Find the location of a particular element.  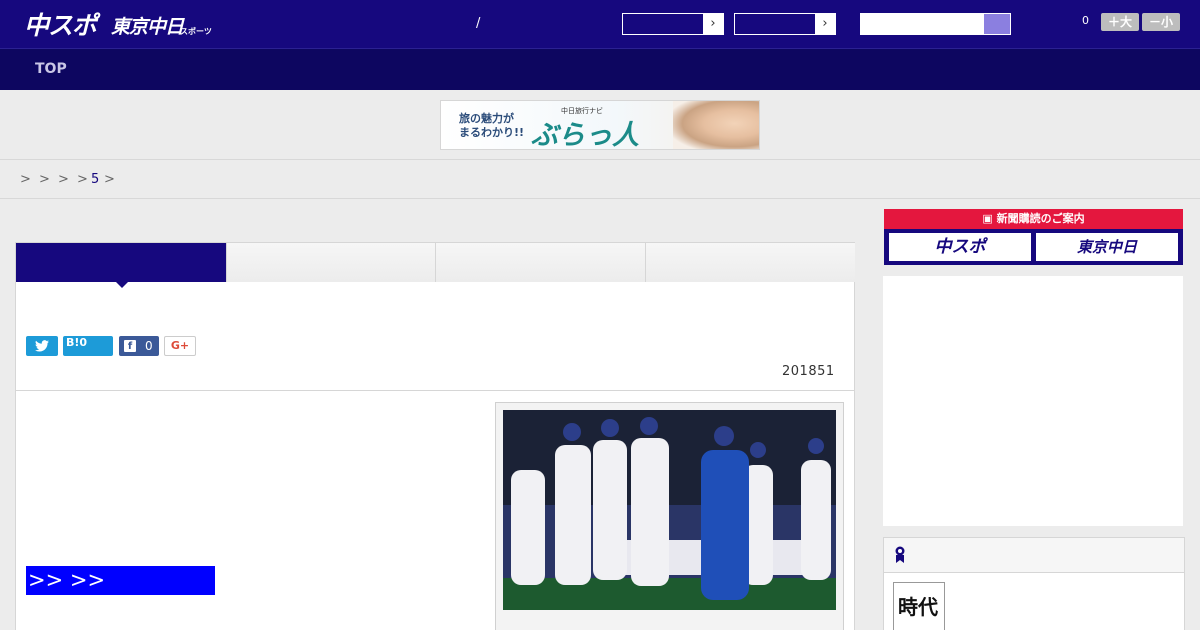

ranking-header is located at coordinates (1034, 555).